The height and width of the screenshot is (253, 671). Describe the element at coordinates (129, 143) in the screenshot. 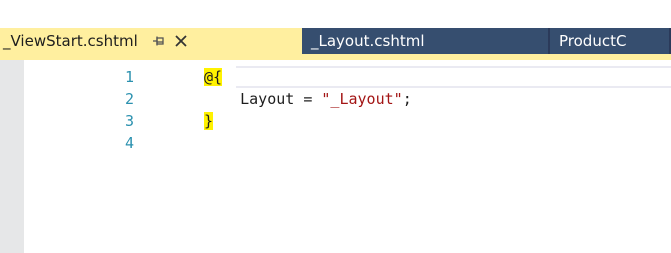

I see `line-number: 4` at that location.